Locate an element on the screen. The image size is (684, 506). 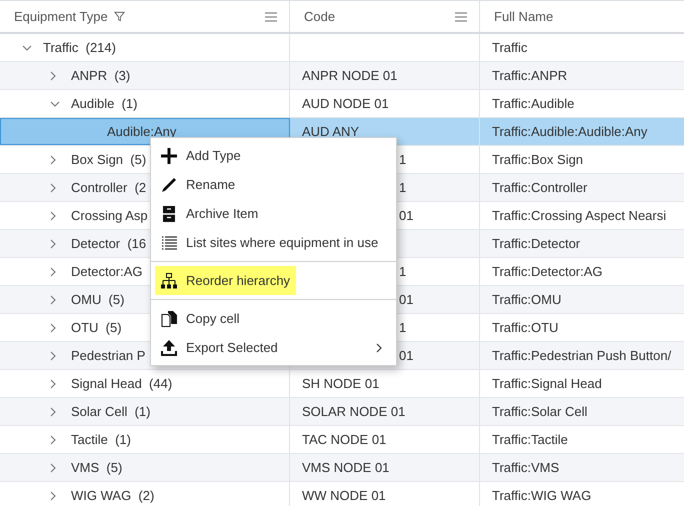
full-name-text: Traffic:Detector is located at coordinates (536, 243).